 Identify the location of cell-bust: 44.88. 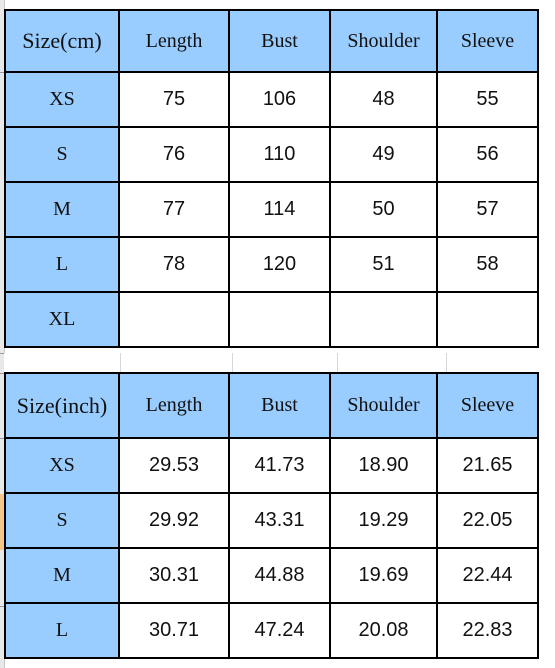
(279, 575).